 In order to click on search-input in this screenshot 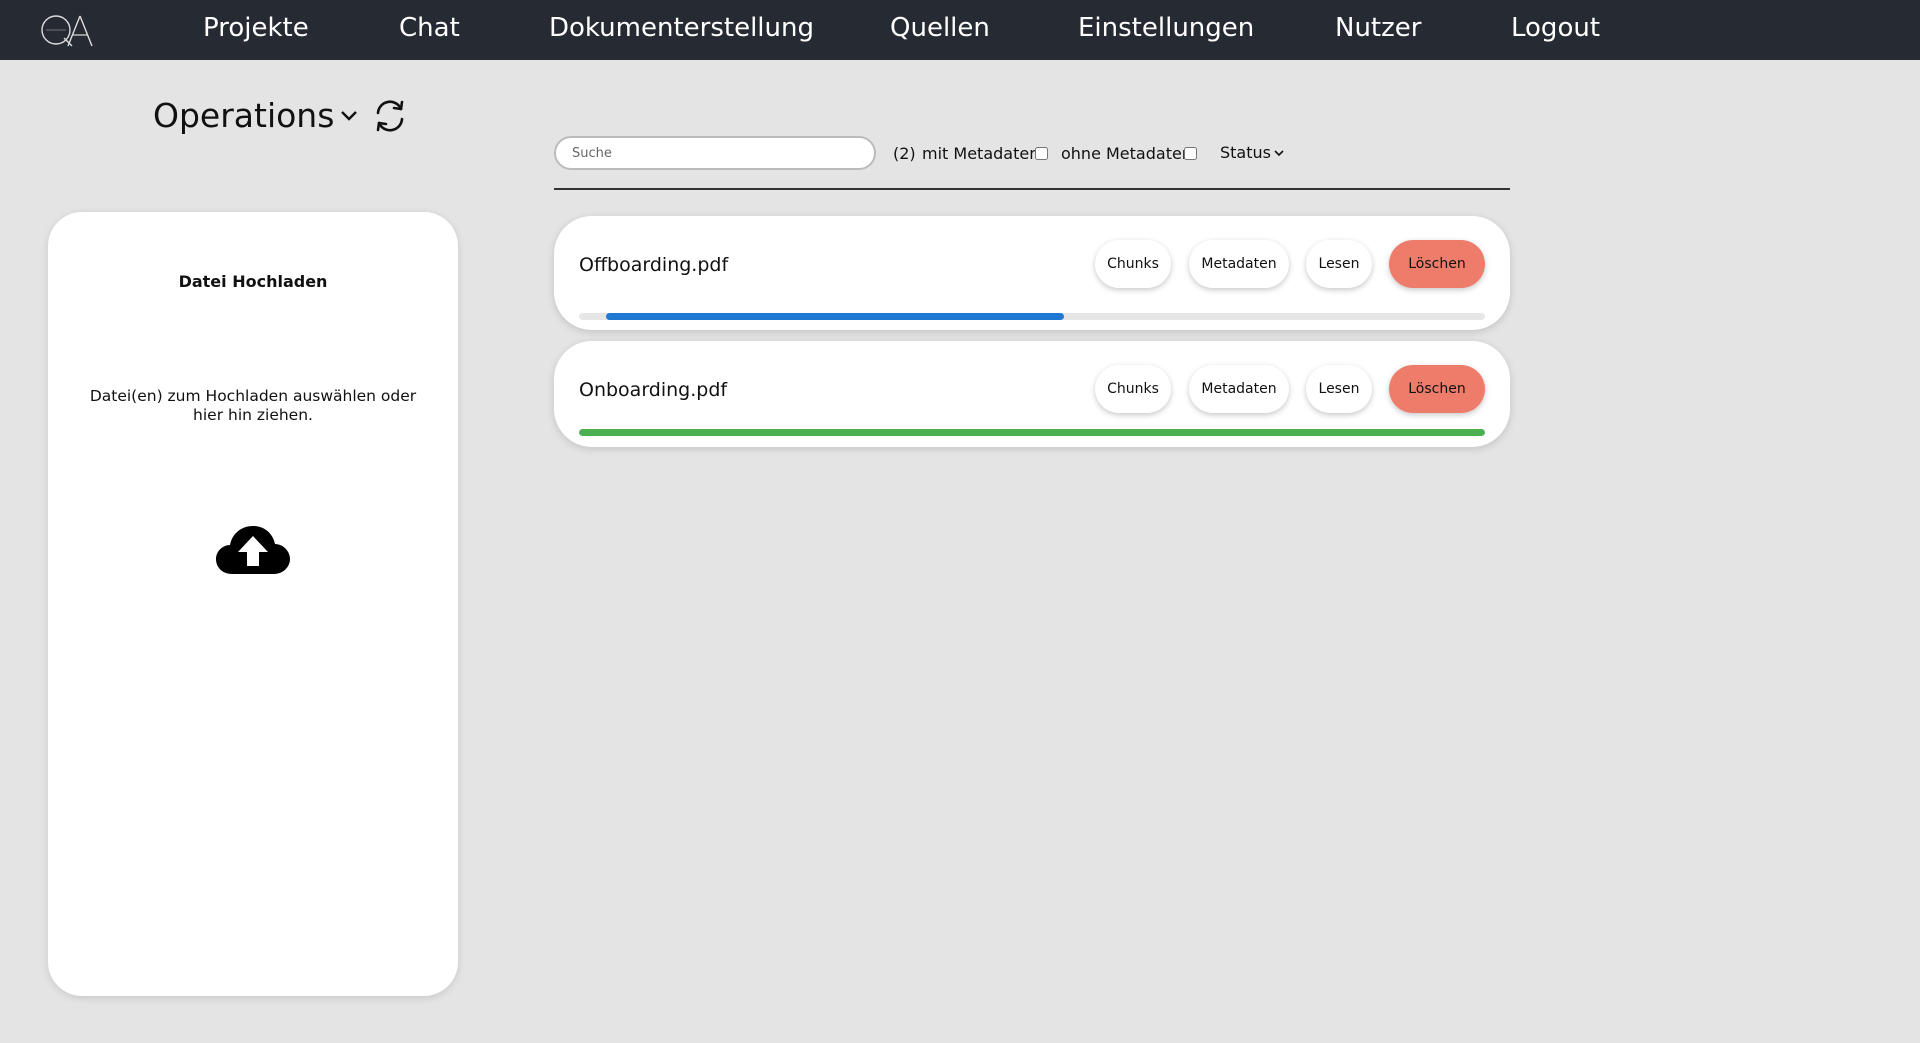, I will do `click(715, 153)`.